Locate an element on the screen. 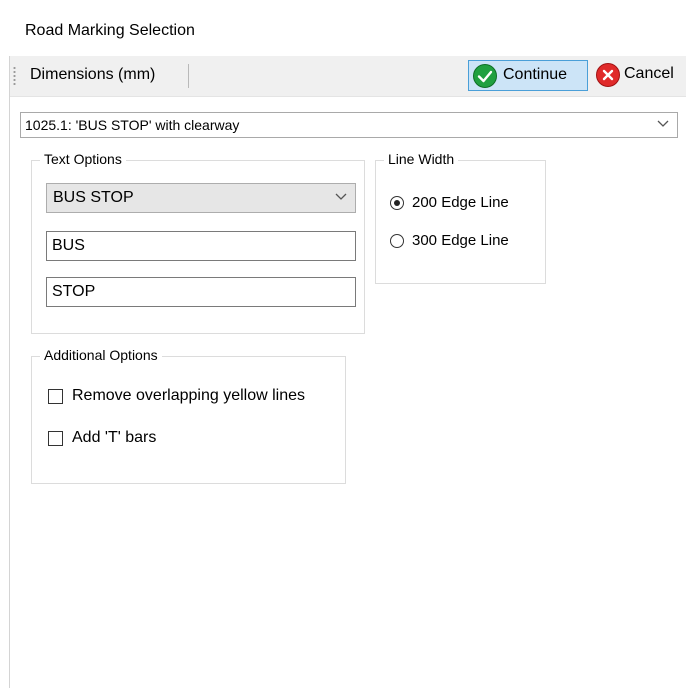  cancel-label: Cancel is located at coordinates (649, 73).